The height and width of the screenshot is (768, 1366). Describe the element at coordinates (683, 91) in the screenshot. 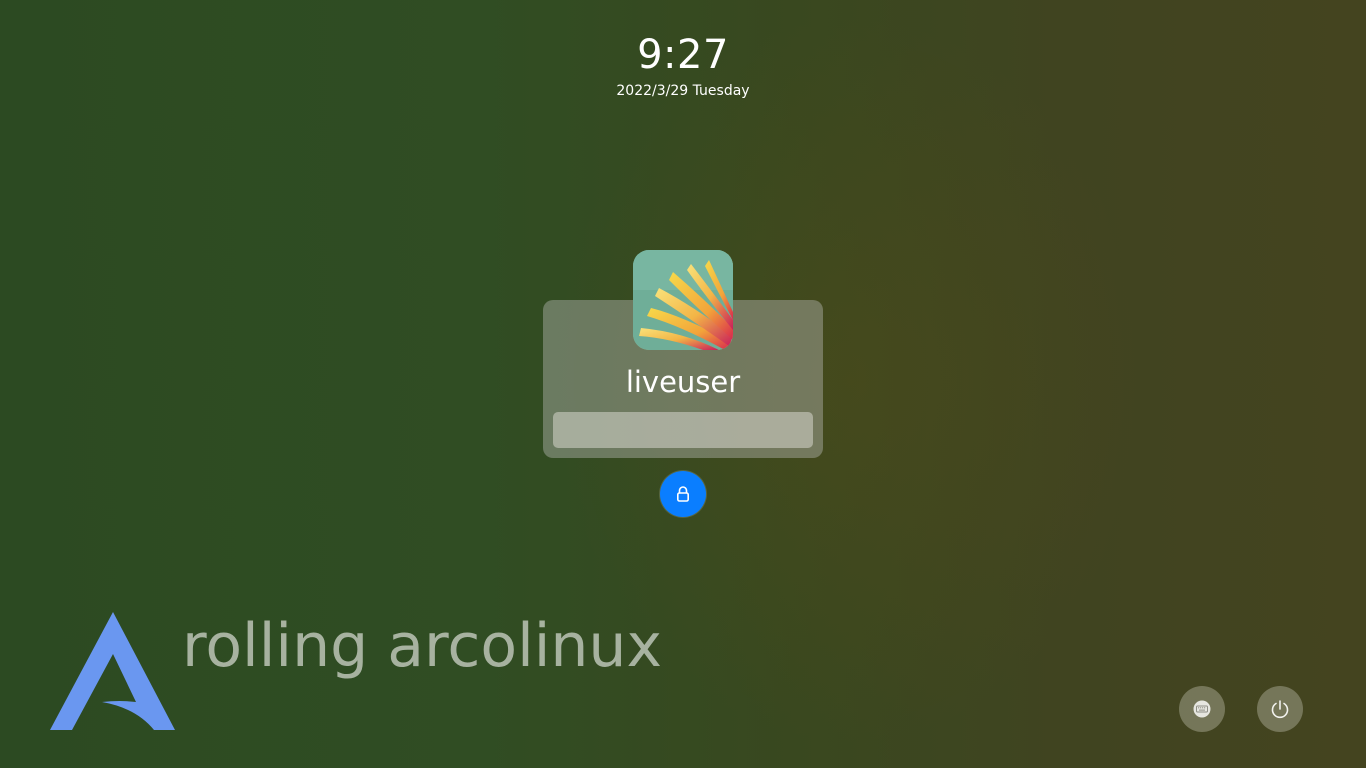

I see `clock-date: 2022/3/29 Tuesday` at that location.